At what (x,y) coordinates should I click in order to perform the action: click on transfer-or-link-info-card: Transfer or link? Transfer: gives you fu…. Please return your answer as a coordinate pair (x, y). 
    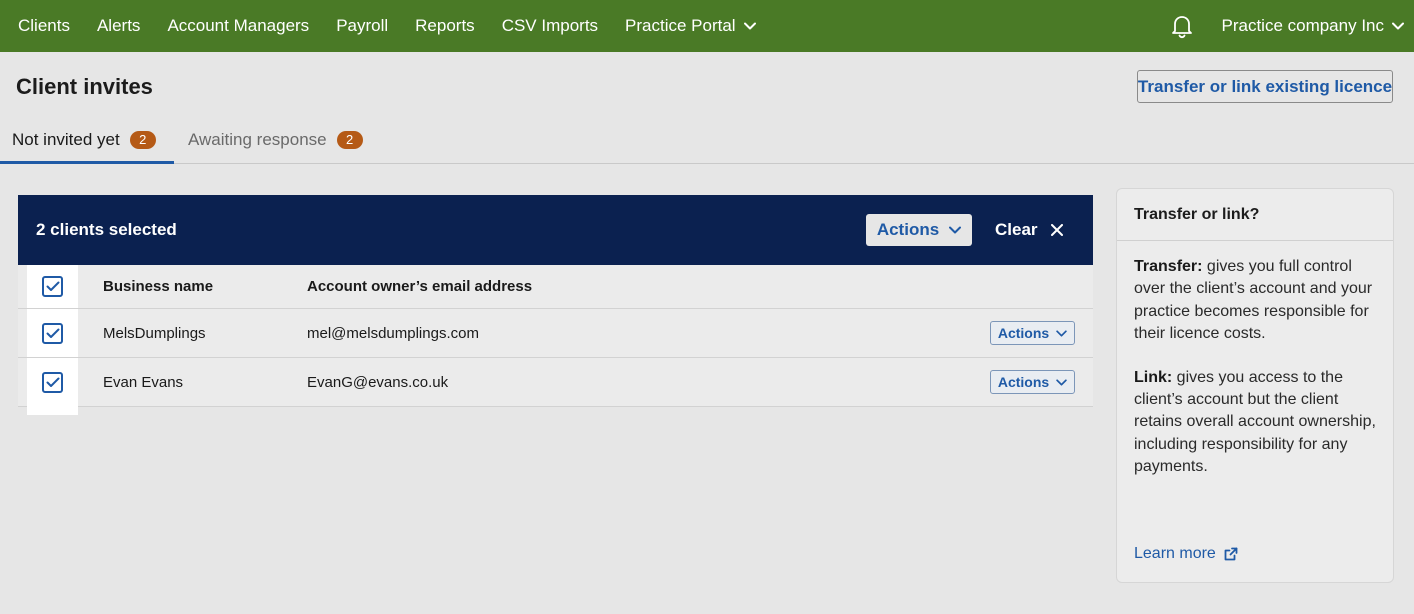
    Looking at the image, I should click on (1255, 385).